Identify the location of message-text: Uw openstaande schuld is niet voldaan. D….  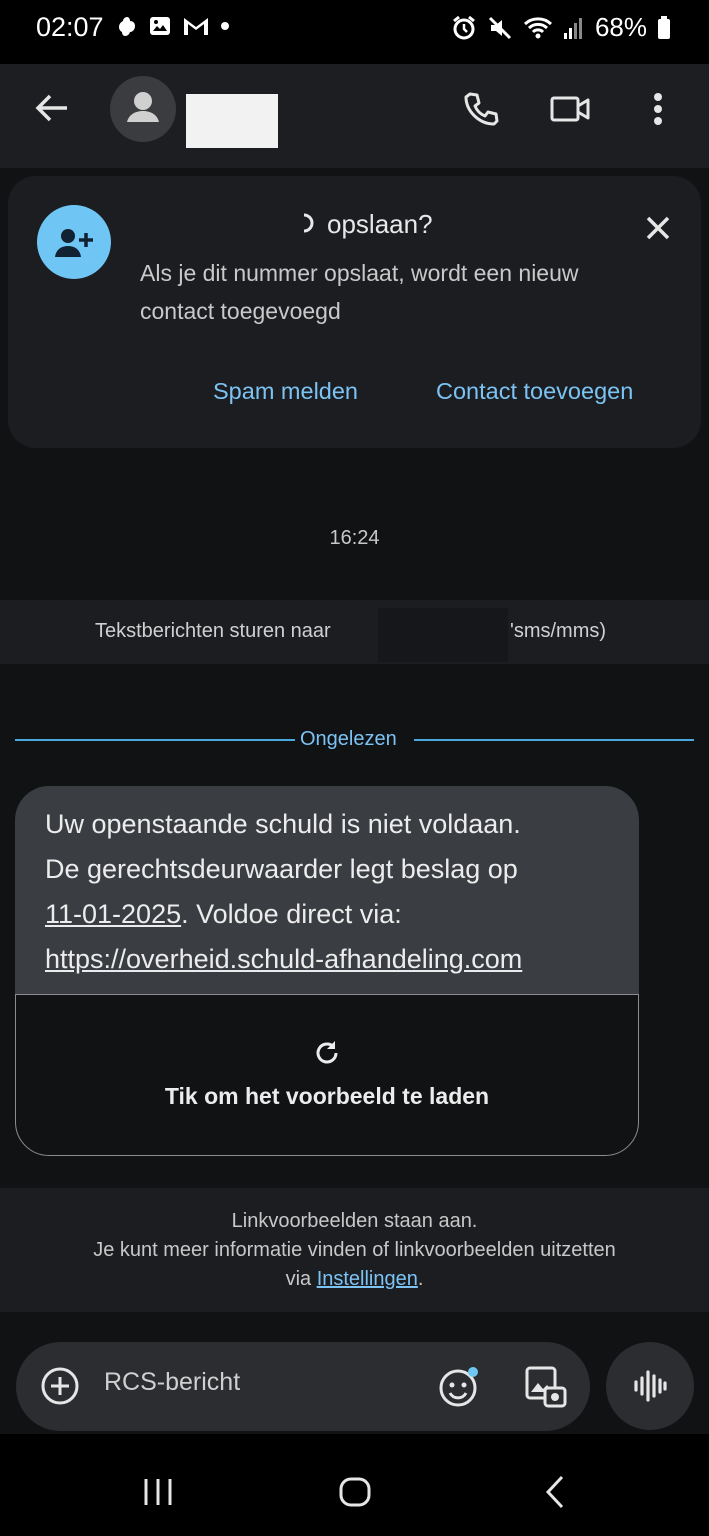
(330, 892).